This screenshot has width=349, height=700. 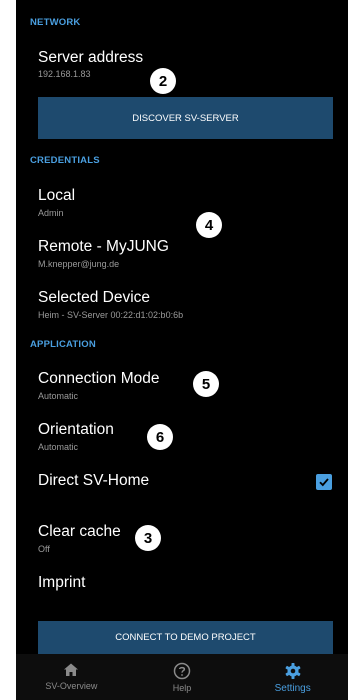 I want to click on server-address-item: Server address 192.168.1.83, so click(x=193, y=64).